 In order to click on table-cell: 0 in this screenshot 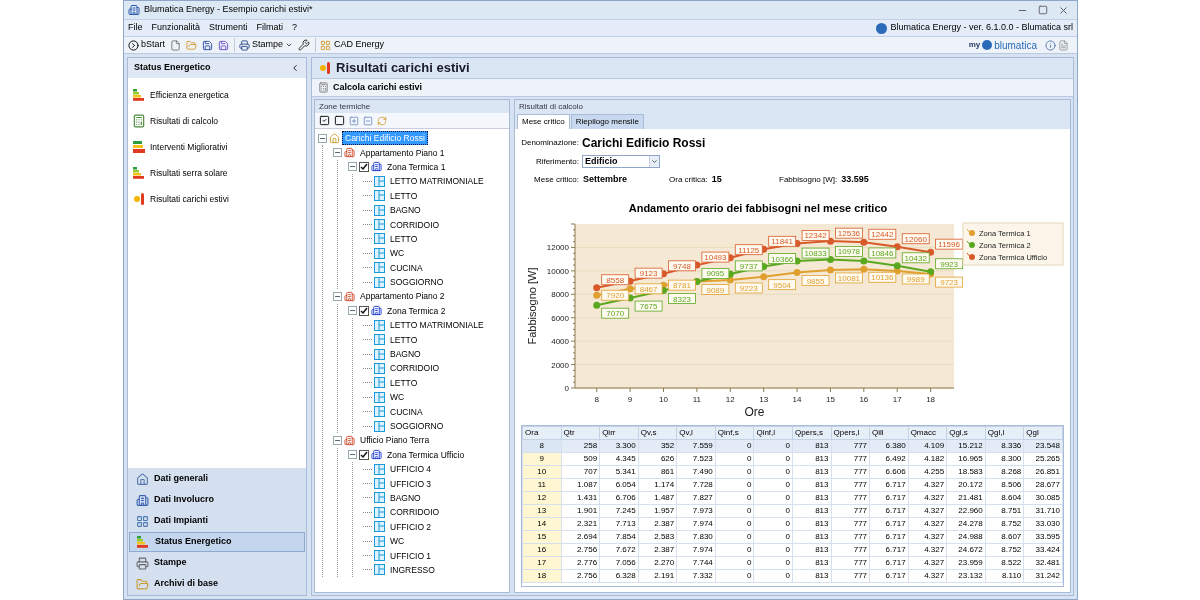, I will do `click(773, 524)`.